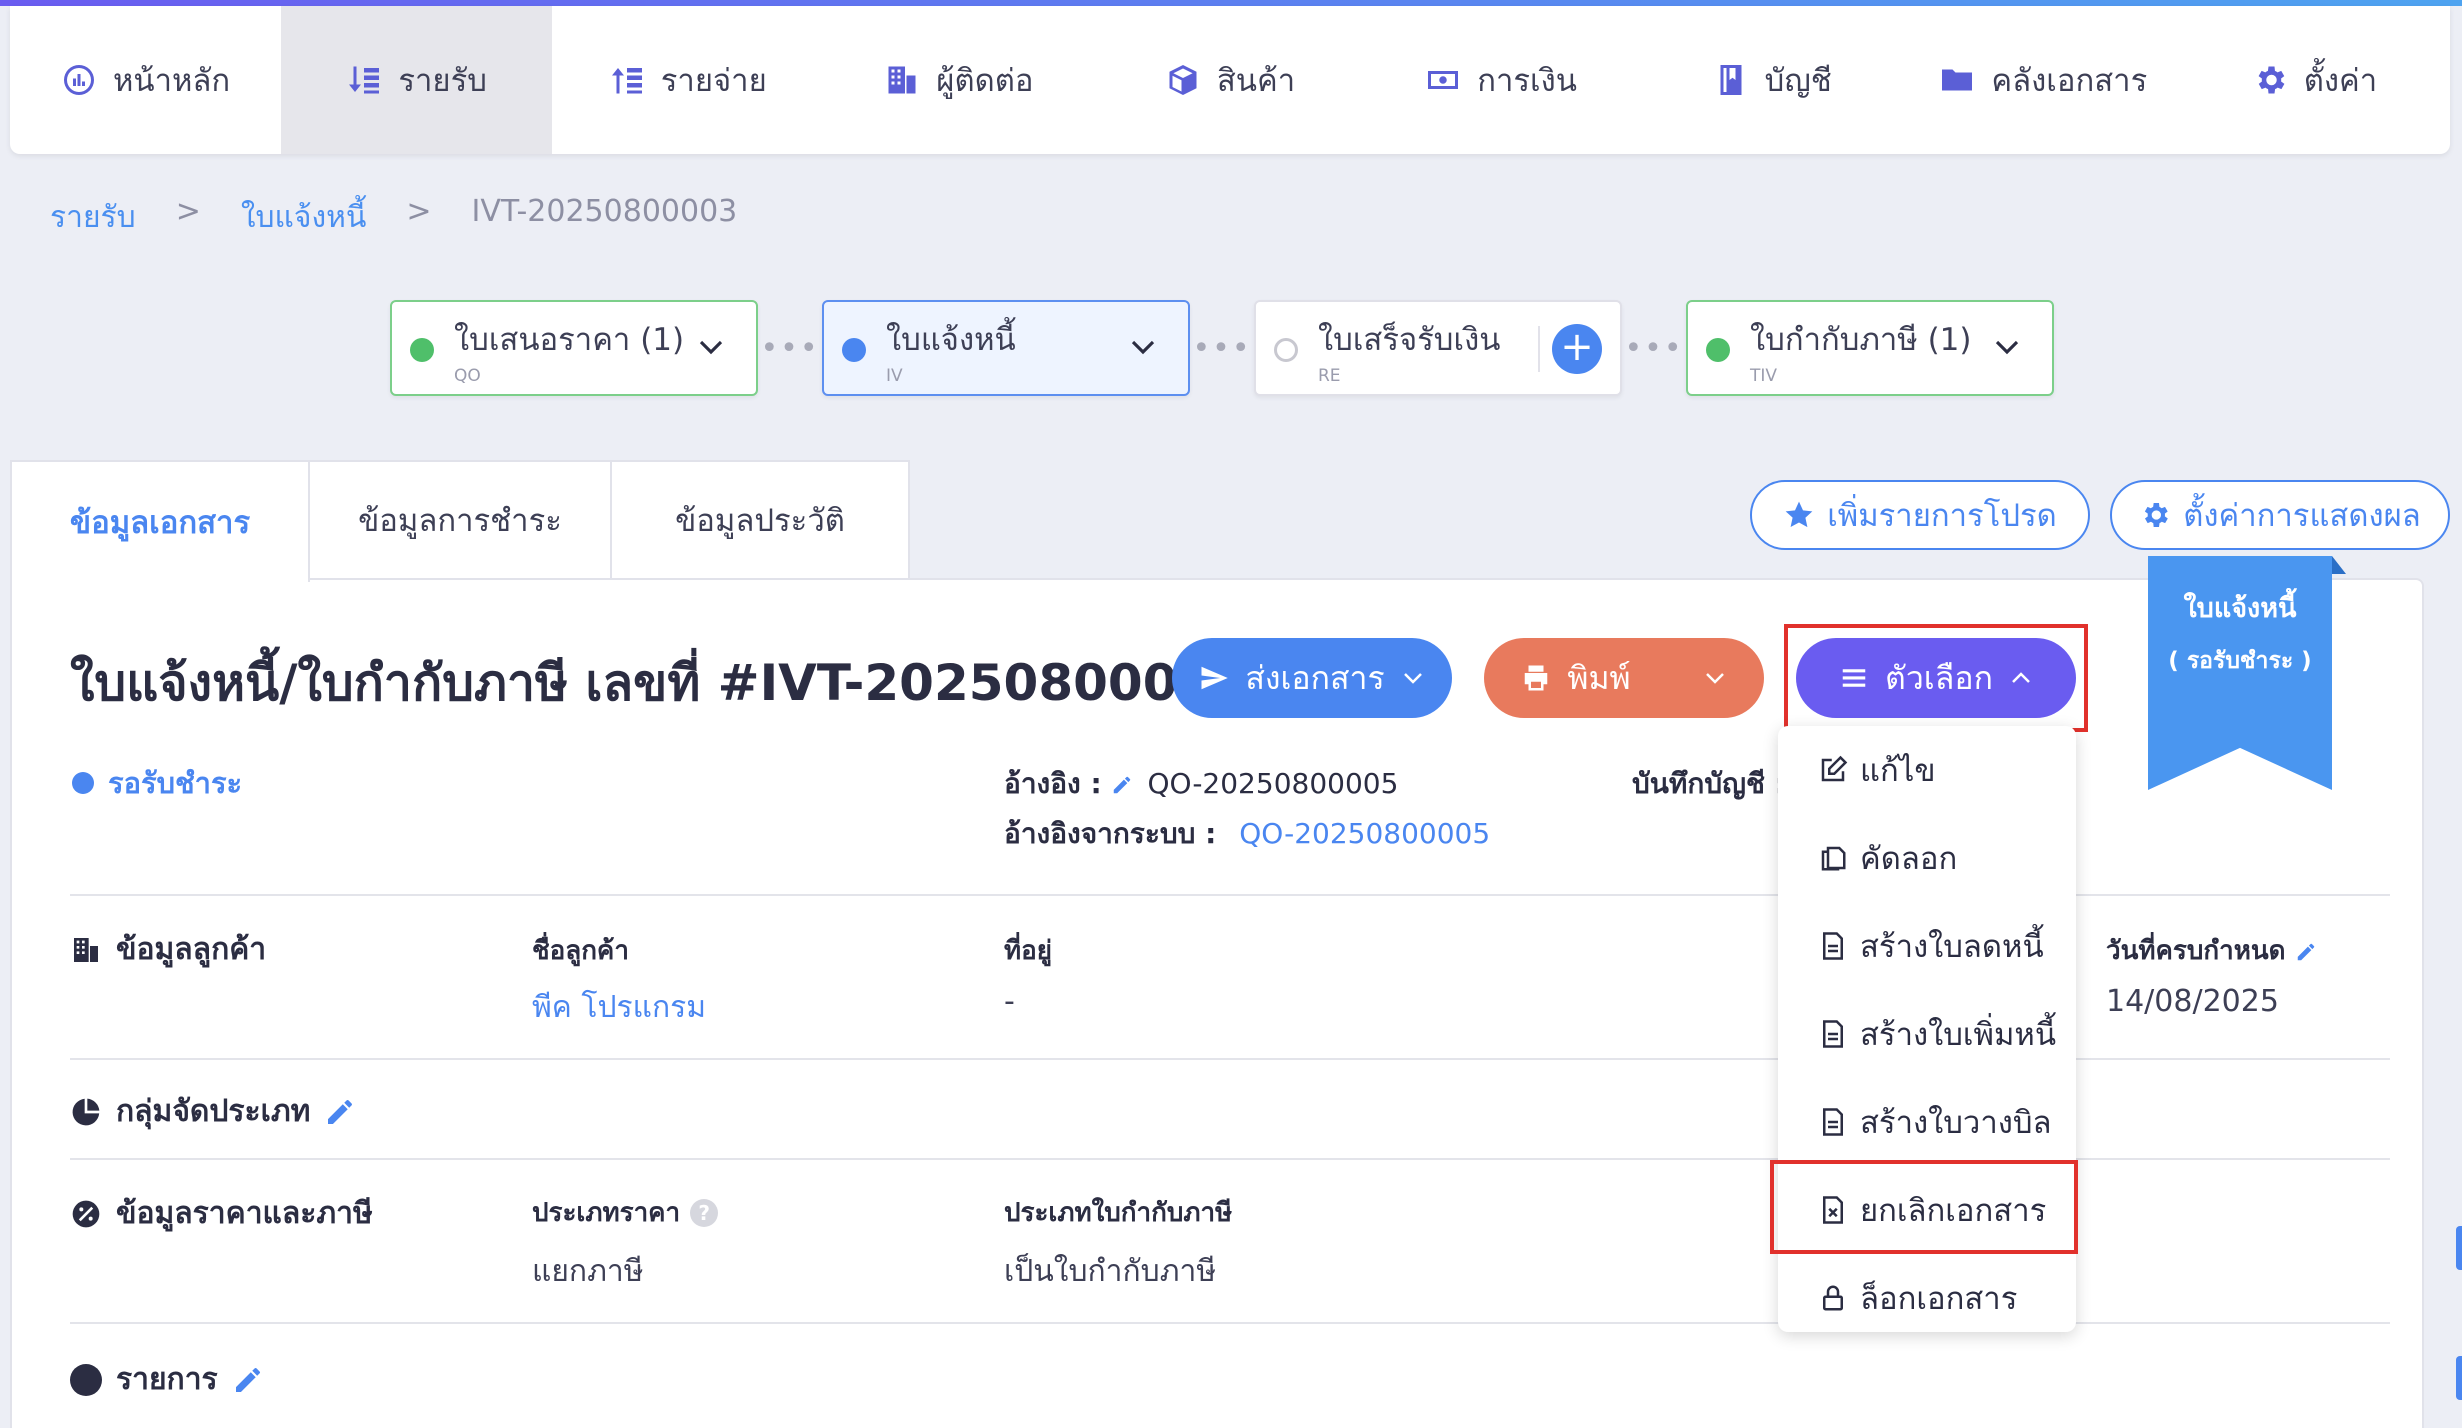 The image size is (2462, 1428). Describe the element at coordinates (2240, 661) in the screenshot. I see `ribbon-status: ( รอรับชำระ )` at that location.